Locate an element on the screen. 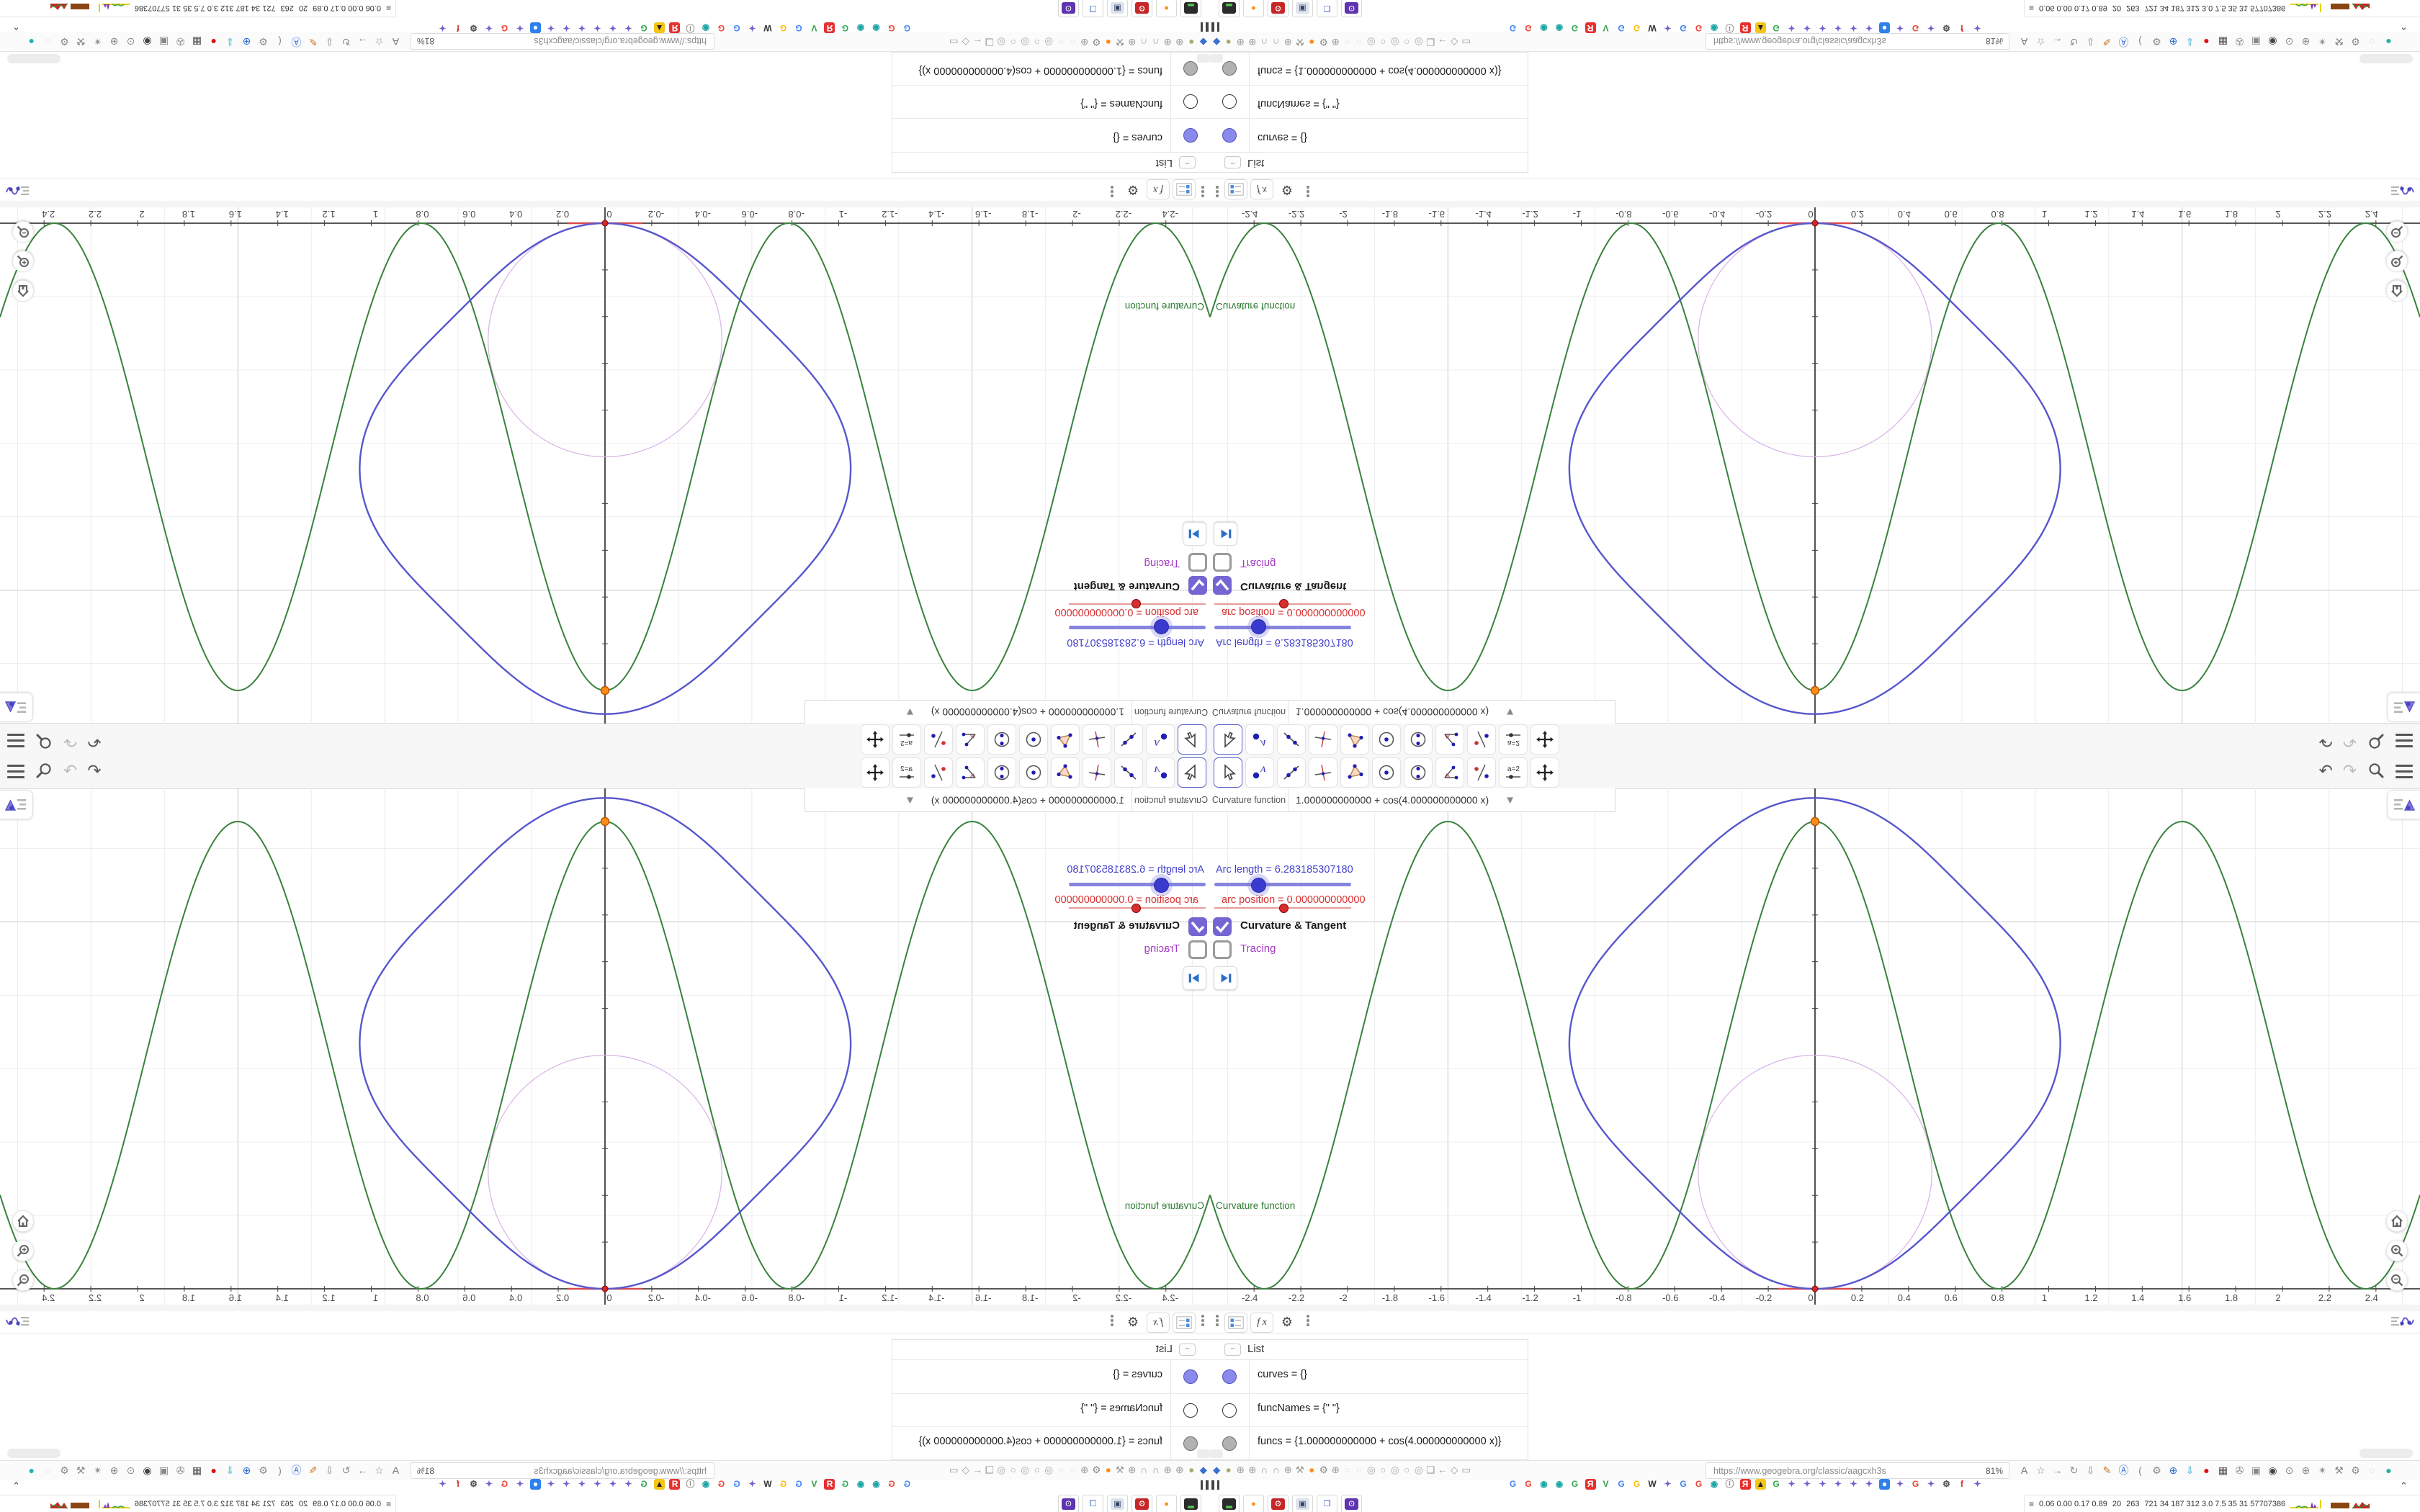 The height and width of the screenshot is (1512, 2420). line-tool is located at coordinates (1128, 739).